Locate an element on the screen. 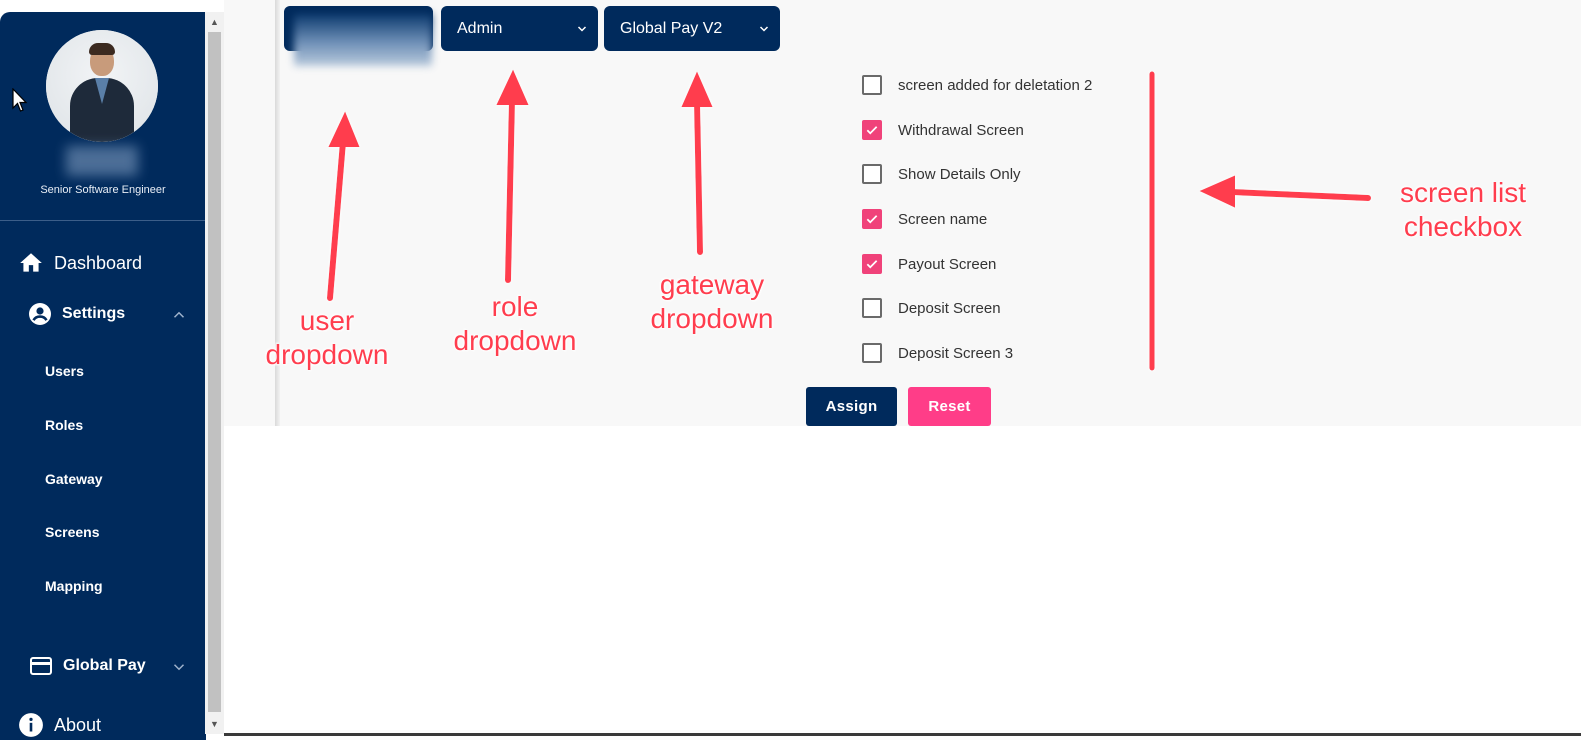 The height and width of the screenshot is (743, 1581). scrollbar-thumb is located at coordinates (214, 372).